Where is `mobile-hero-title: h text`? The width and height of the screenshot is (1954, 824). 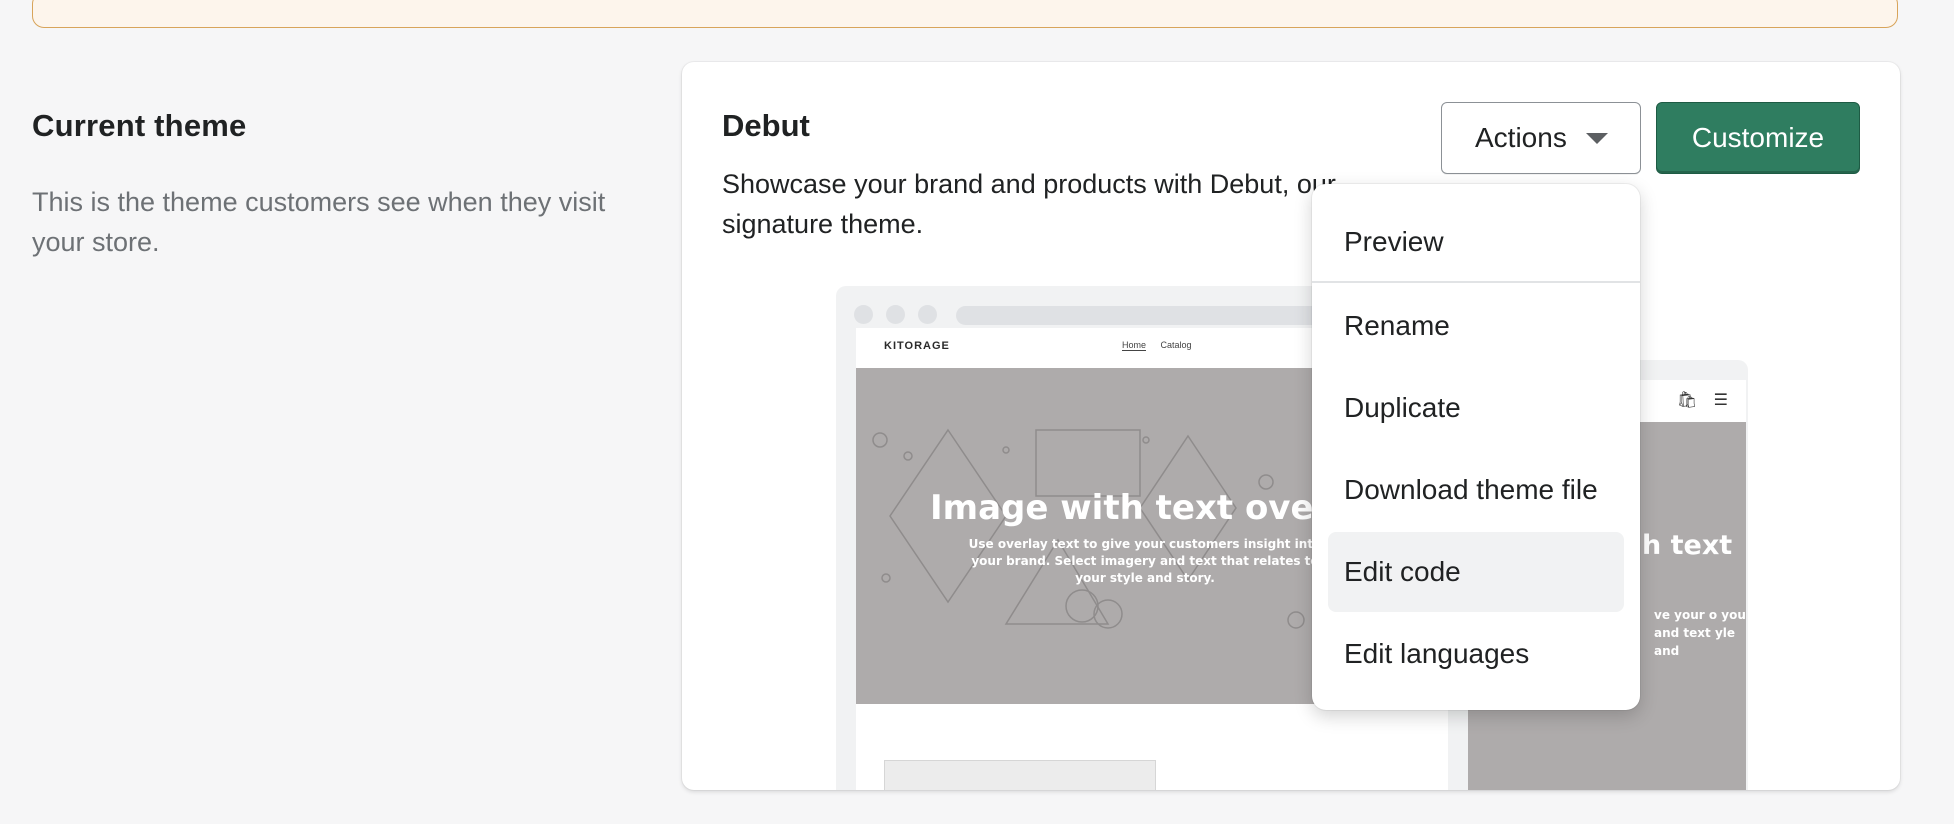 mobile-hero-title: h text is located at coordinates (1687, 545).